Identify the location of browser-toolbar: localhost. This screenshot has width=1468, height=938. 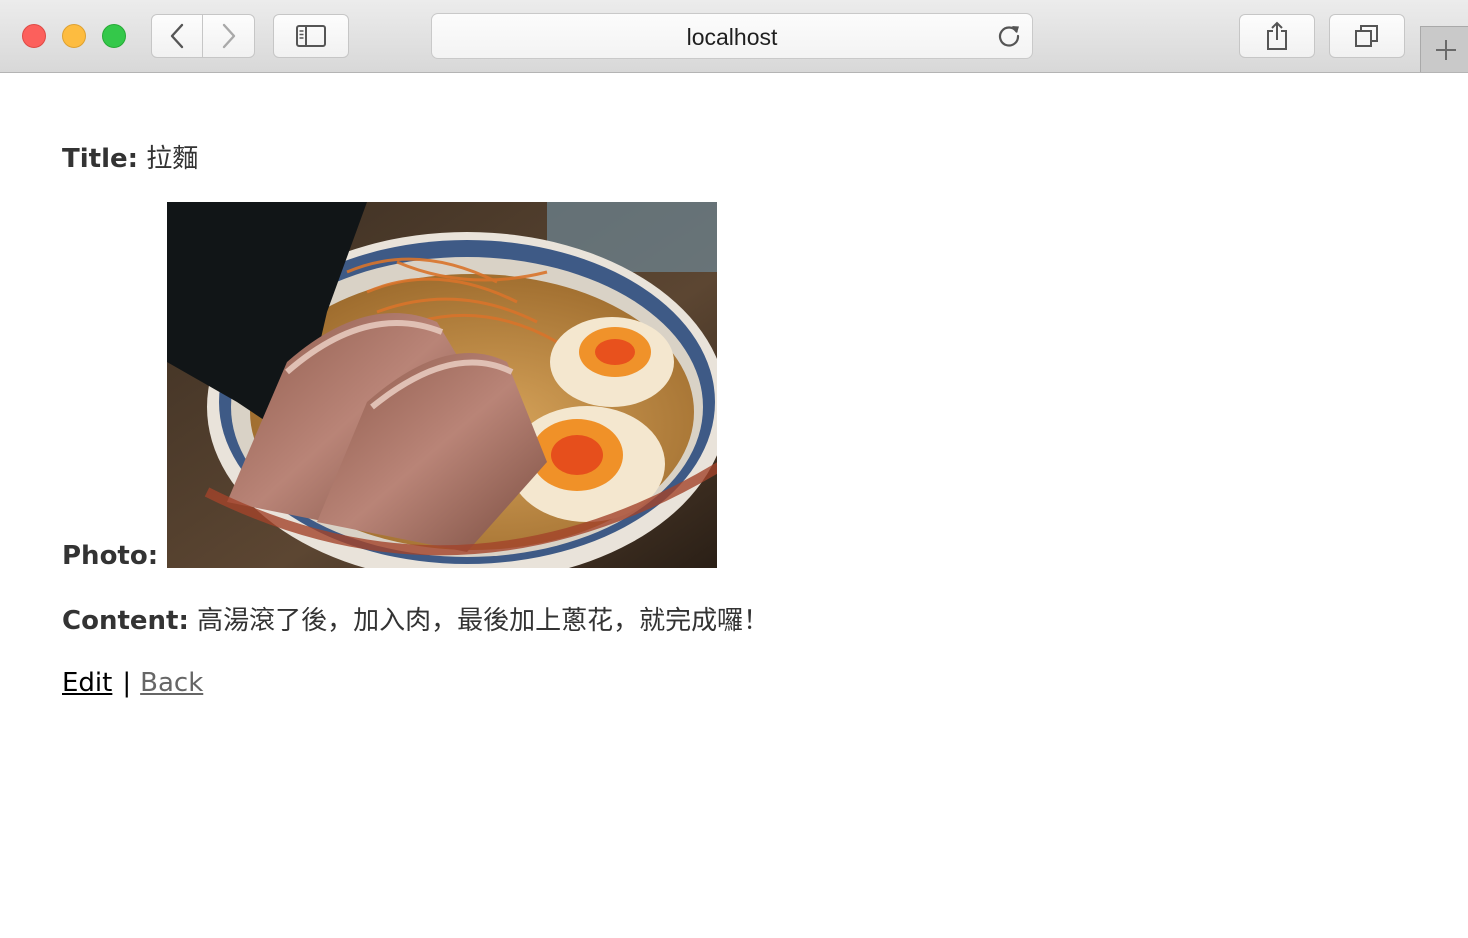
(734, 36).